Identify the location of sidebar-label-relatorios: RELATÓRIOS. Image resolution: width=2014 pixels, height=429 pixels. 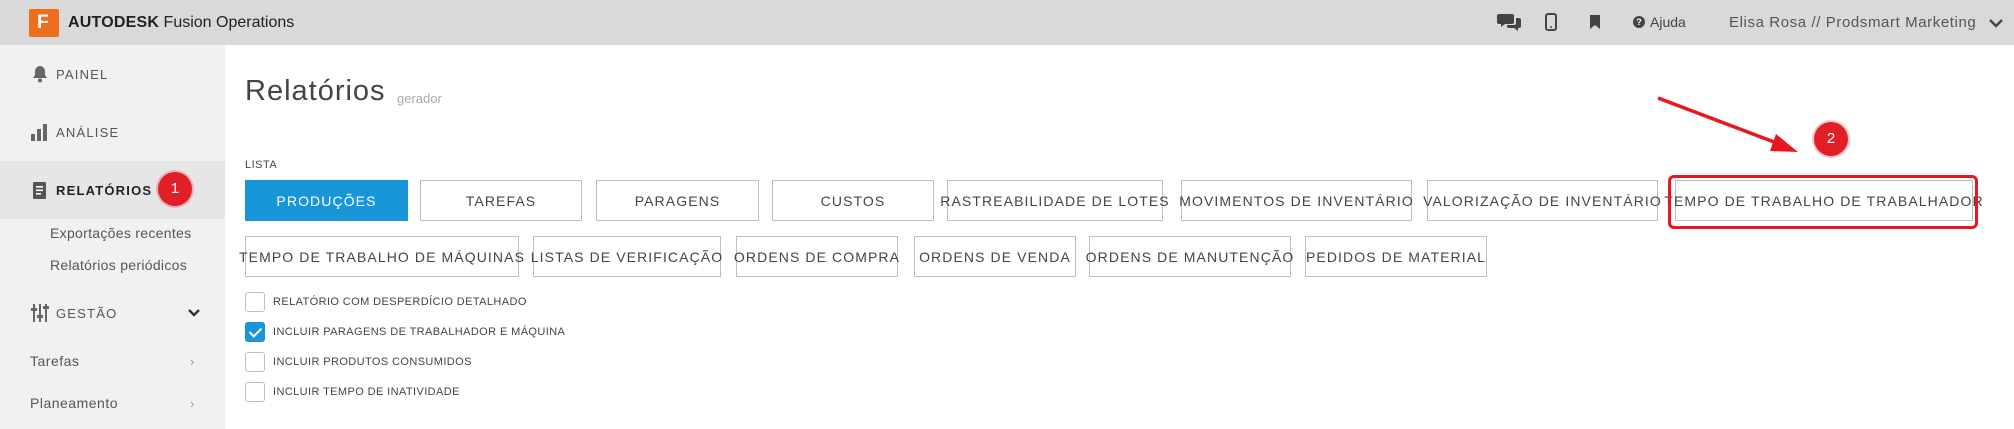
(104, 190).